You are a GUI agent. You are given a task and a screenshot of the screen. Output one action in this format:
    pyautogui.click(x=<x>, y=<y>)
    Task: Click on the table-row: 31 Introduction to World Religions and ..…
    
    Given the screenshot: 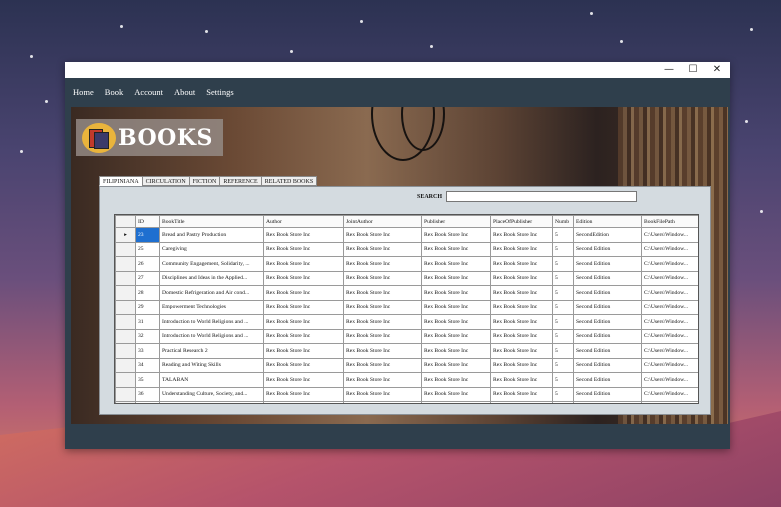 What is the action you would take?
    pyautogui.click(x=406, y=322)
    